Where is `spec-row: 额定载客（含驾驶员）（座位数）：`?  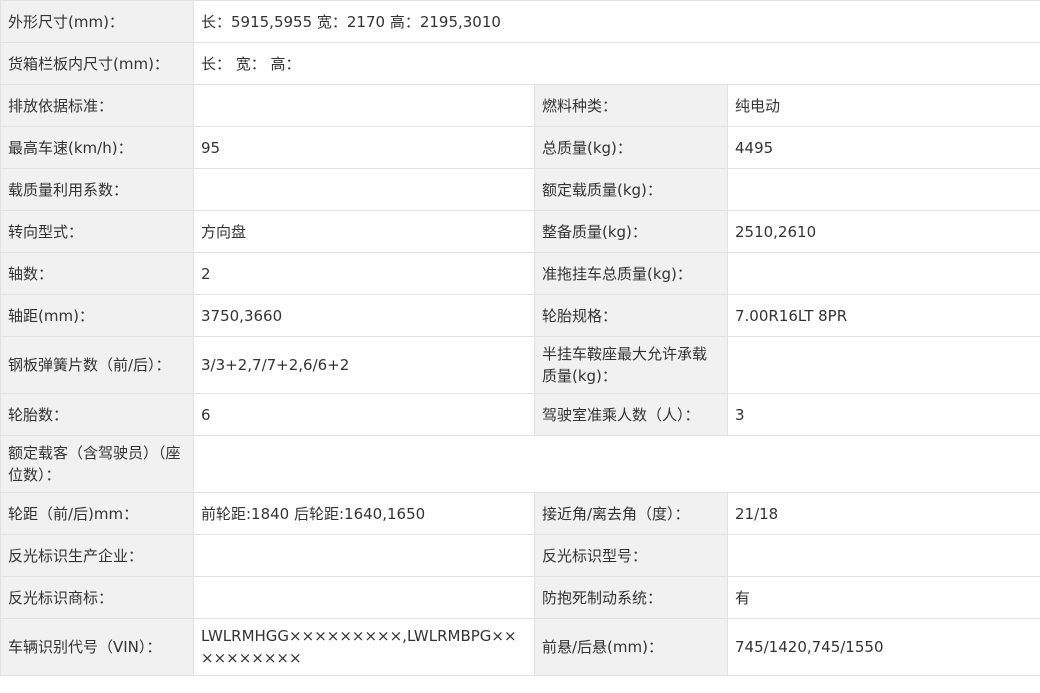
spec-row: 额定载客（含驾驶员）（座位数）： is located at coordinates (520, 464).